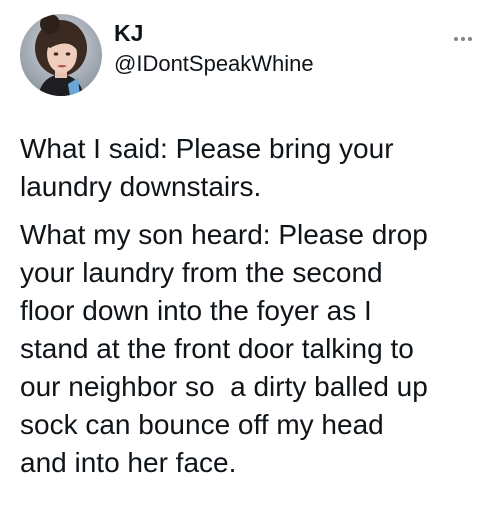 This screenshot has width=500, height=521. I want to click on avatar-photo, so click(61, 55).